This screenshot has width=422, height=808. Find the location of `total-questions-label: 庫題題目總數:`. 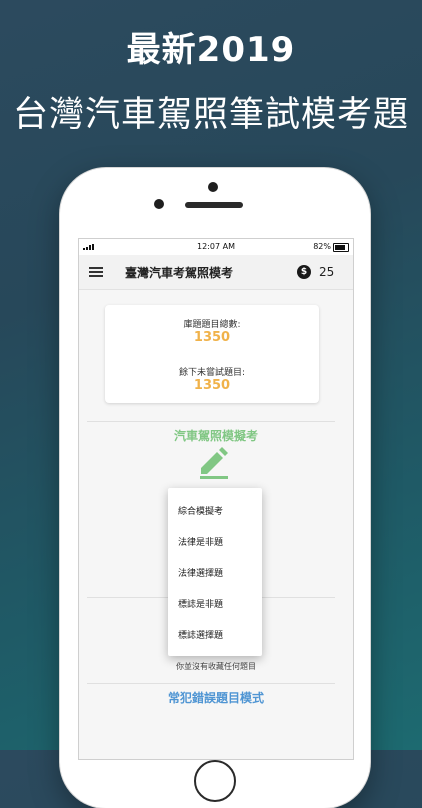

total-questions-label: 庫題題目總數: is located at coordinates (212, 325).